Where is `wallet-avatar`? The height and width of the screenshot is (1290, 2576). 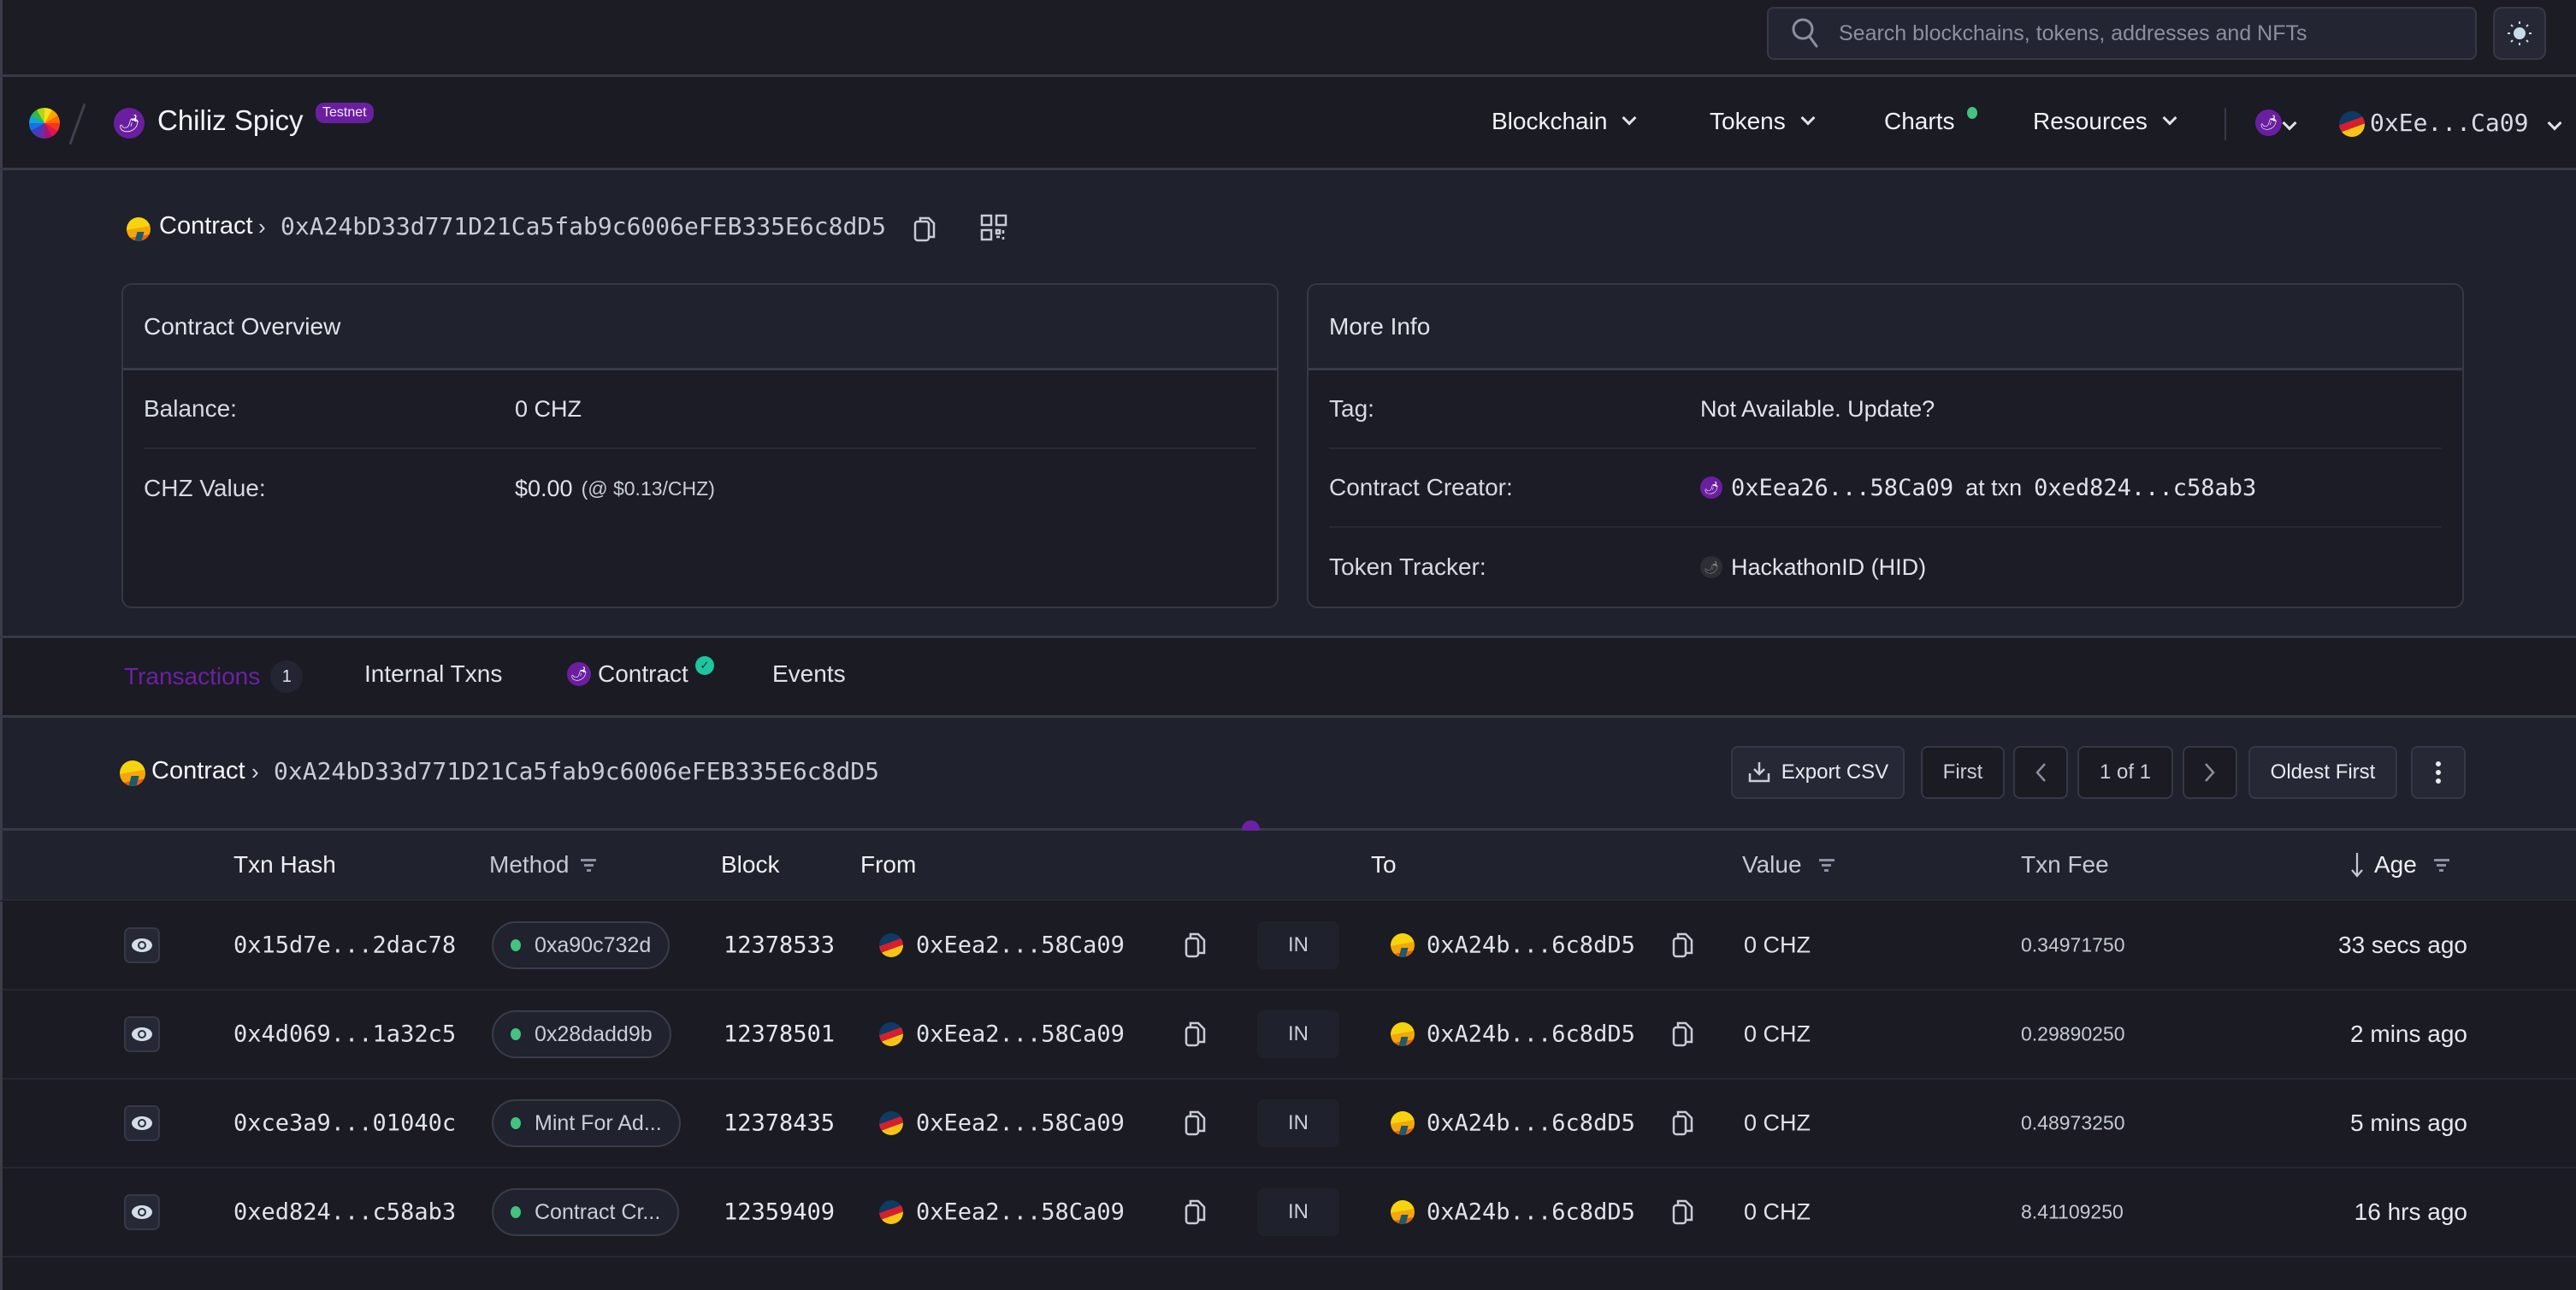 wallet-avatar is located at coordinates (2352, 124).